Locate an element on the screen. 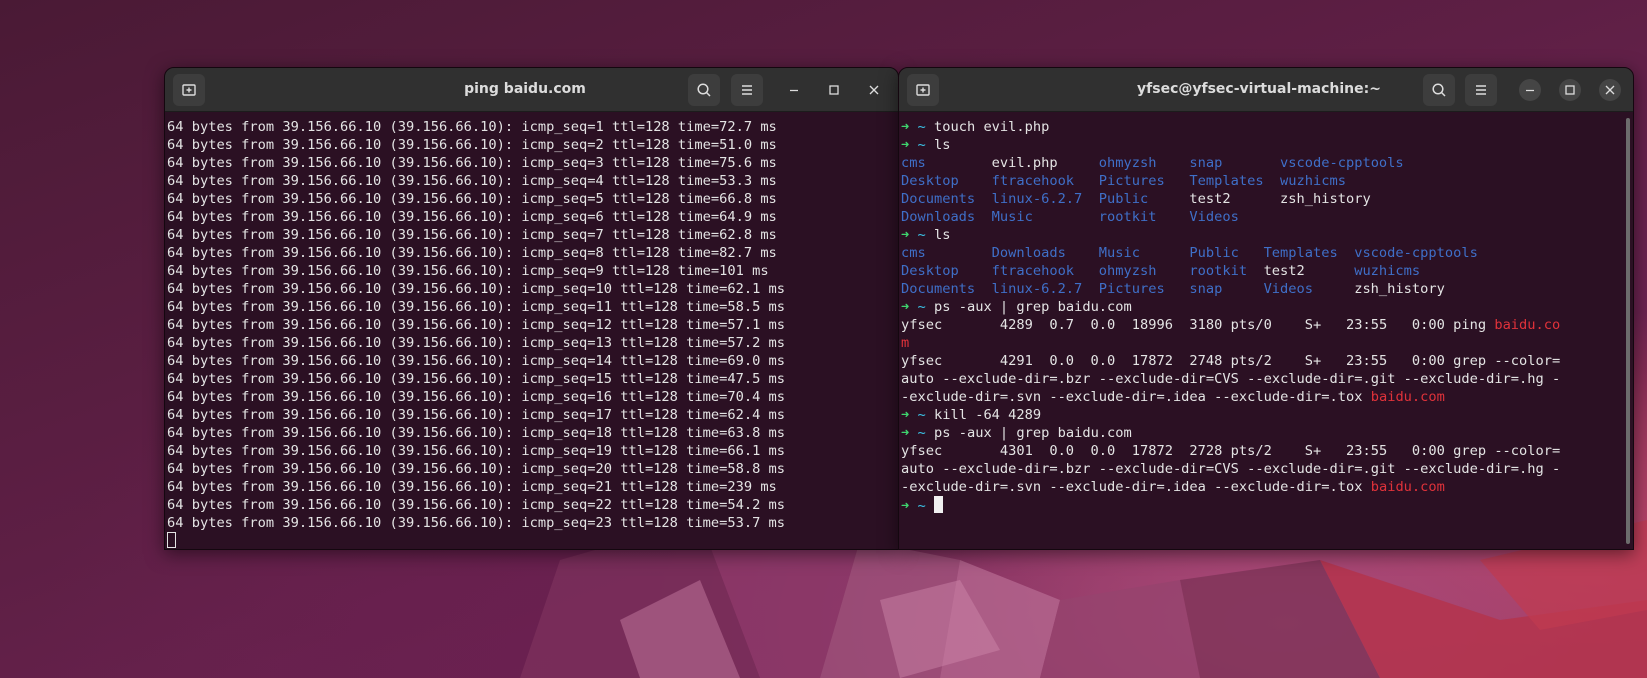 The height and width of the screenshot is (678, 1647). command-text: kill -64 4289 is located at coordinates (988, 415).